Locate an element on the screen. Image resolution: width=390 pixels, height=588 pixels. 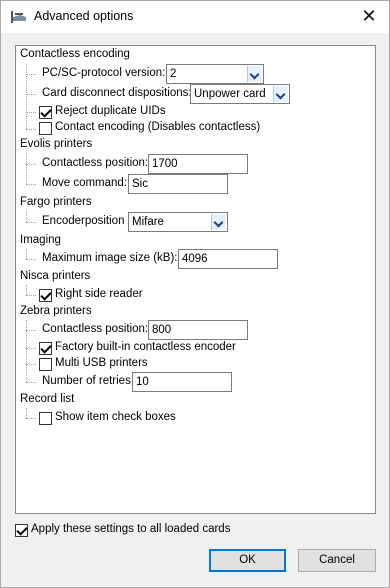
app-icon is located at coordinates (18, 17).